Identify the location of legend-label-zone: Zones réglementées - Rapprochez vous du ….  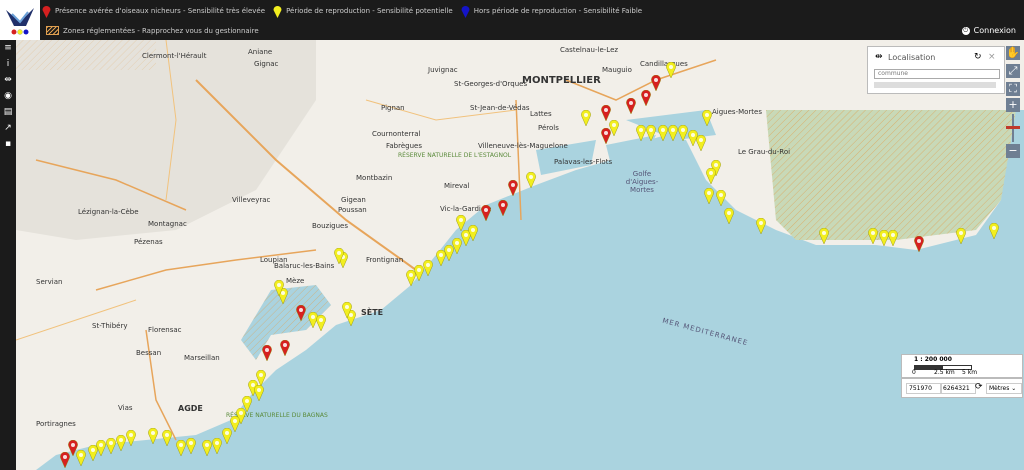
(161, 30).